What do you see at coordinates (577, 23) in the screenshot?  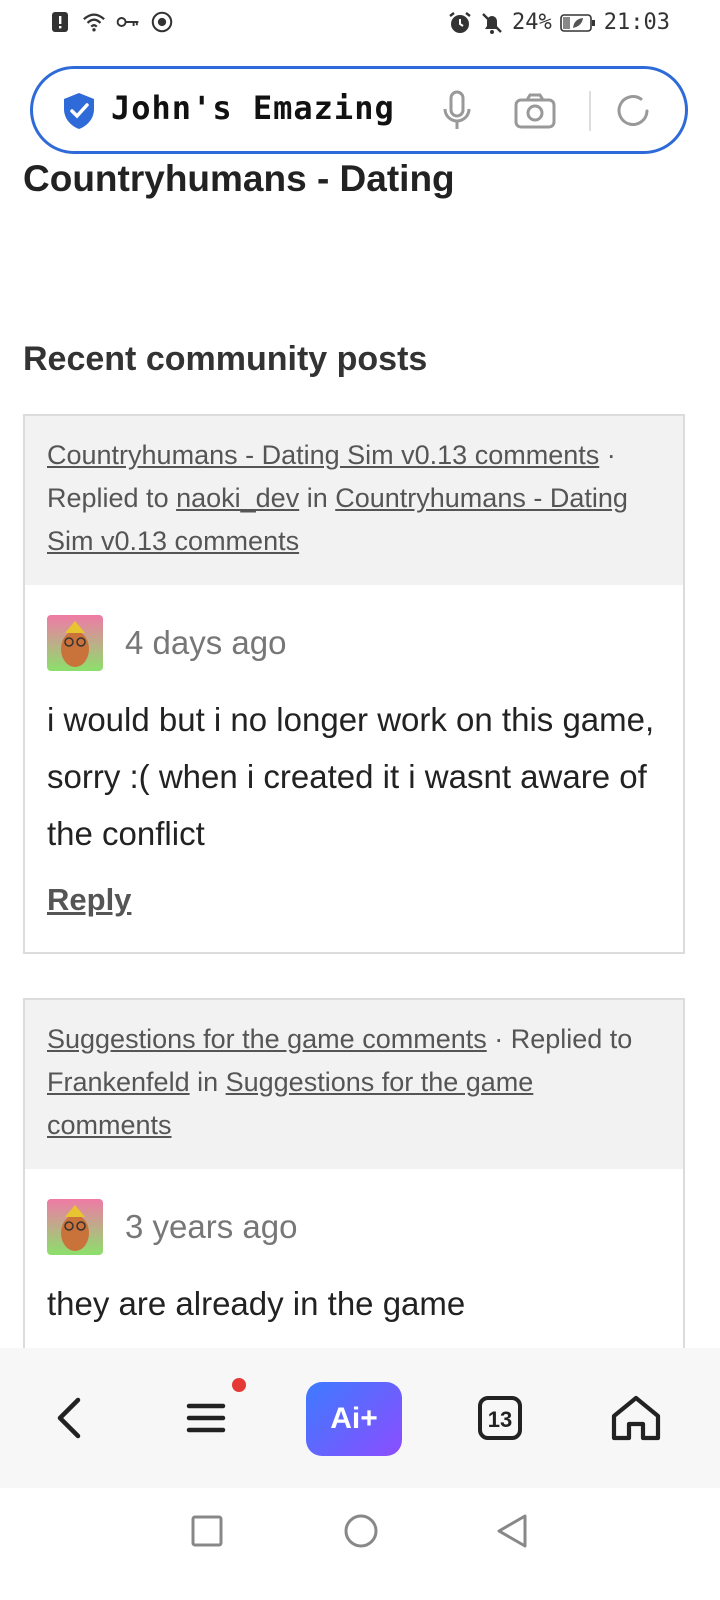 I see `battery-icon` at bounding box center [577, 23].